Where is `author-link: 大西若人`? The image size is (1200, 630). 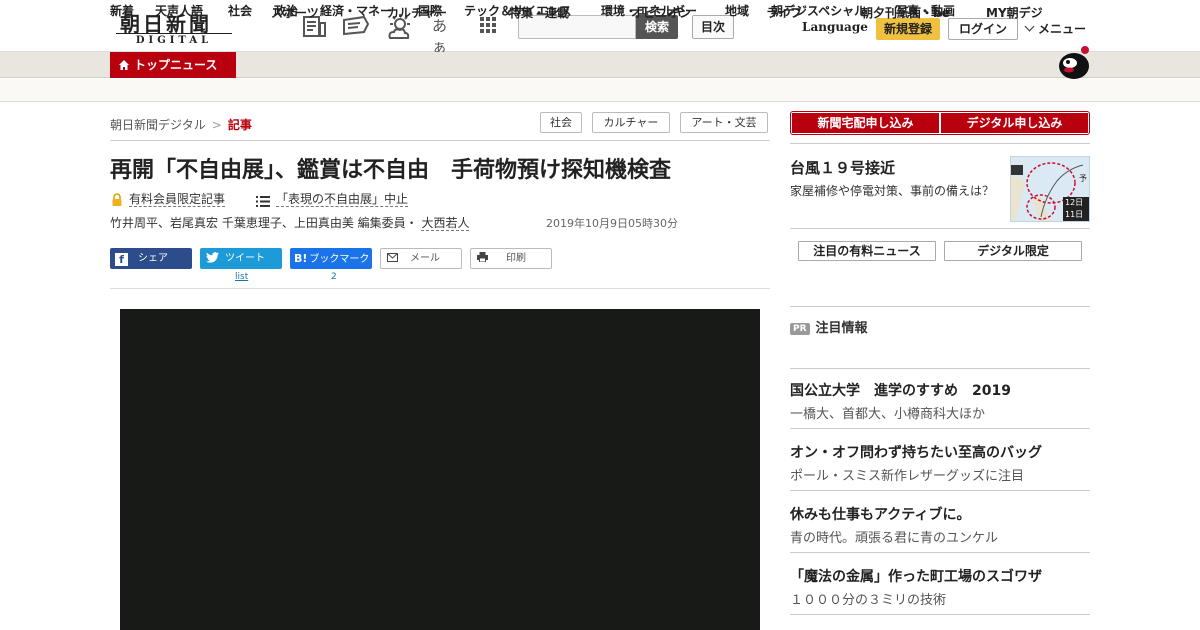 author-link: 大西若人 is located at coordinates (445, 223).